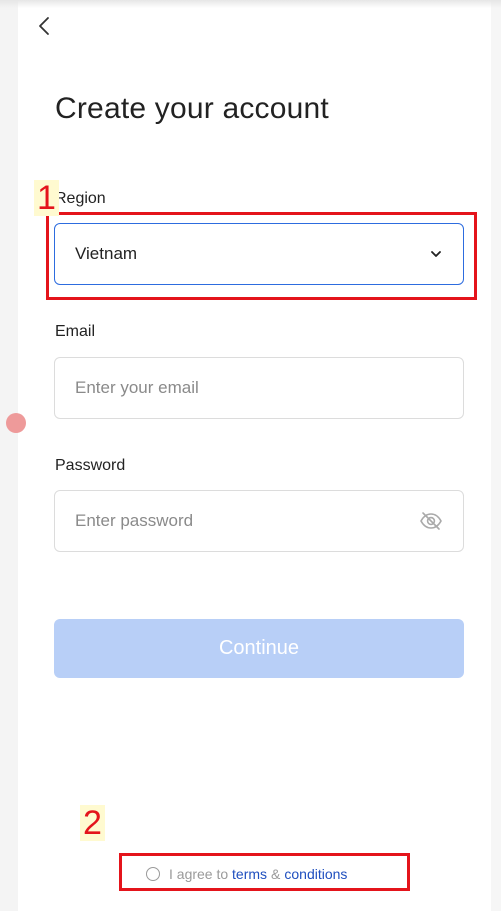 The width and height of the screenshot is (501, 911). What do you see at coordinates (496, 455) in the screenshot?
I see `right-edge` at bounding box center [496, 455].